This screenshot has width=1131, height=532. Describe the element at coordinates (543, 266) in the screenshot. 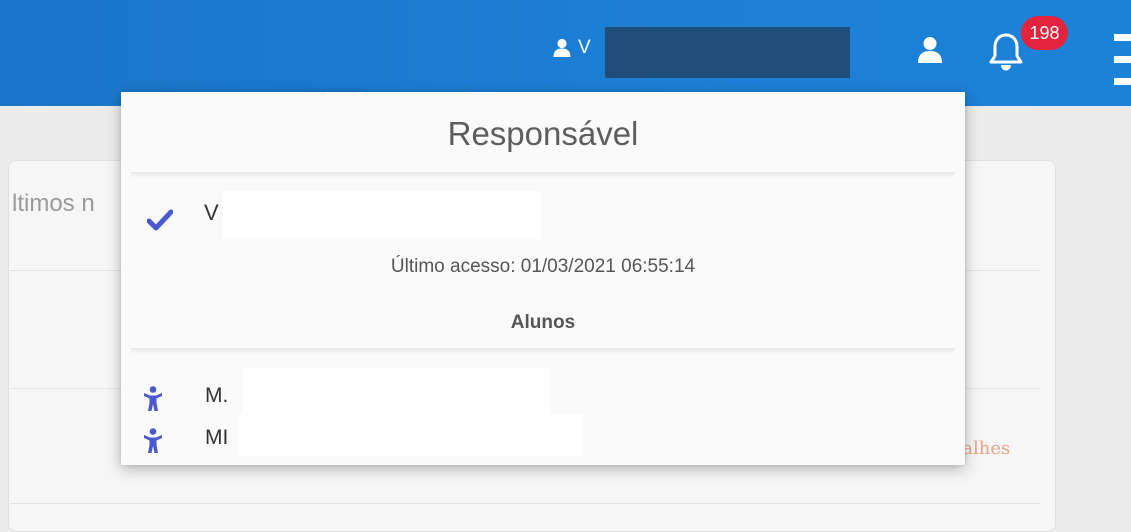

I see `last-access-text: Último acesso: 01/03/2021 06:55:14` at that location.